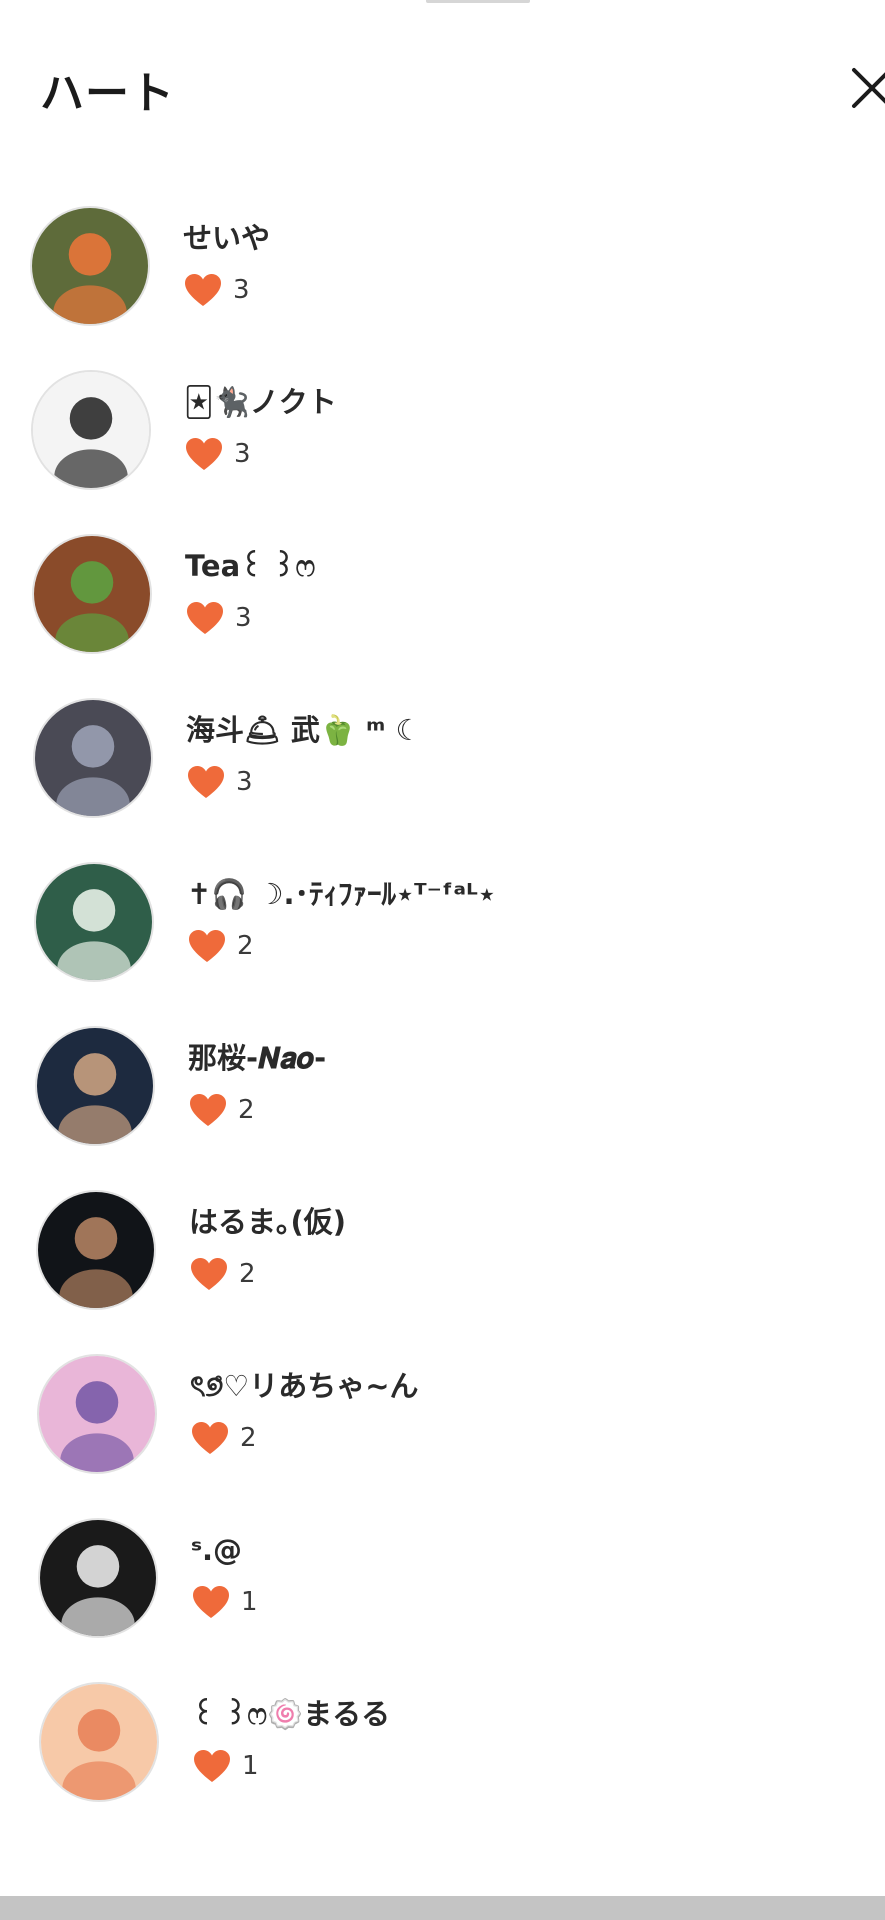  Describe the element at coordinates (442, 1102) in the screenshot. I see `user-row: 那桜-𝑵𝒂𝒐- 2` at that location.